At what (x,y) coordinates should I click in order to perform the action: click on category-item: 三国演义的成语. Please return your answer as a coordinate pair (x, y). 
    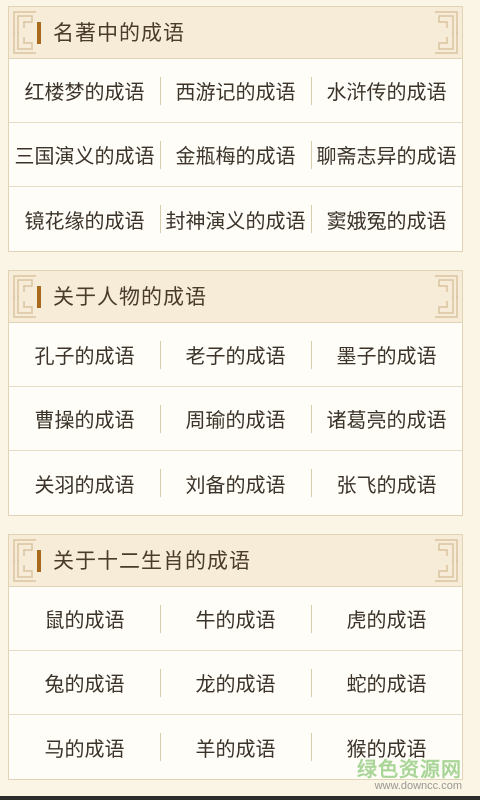
    Looking at the image, I should click on (84, 154).